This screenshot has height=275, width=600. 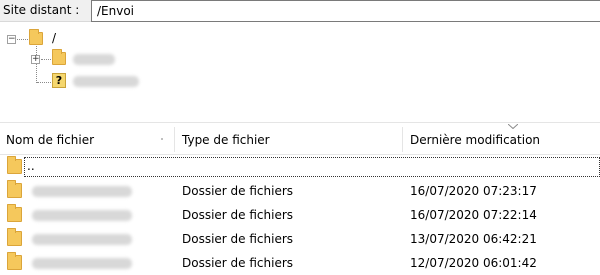 What do you see at coordinates (300, 263) in the screenshot?
I see `list-item: Dossier de fichiers 12/07/2020 06:01:42` at bounding box center [300, 263].